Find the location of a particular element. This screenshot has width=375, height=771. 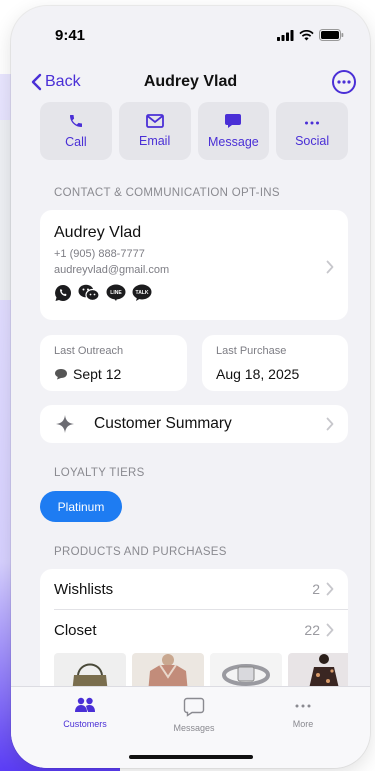

contact-name: Audrey Vlad is located at coordinates (98, 232).